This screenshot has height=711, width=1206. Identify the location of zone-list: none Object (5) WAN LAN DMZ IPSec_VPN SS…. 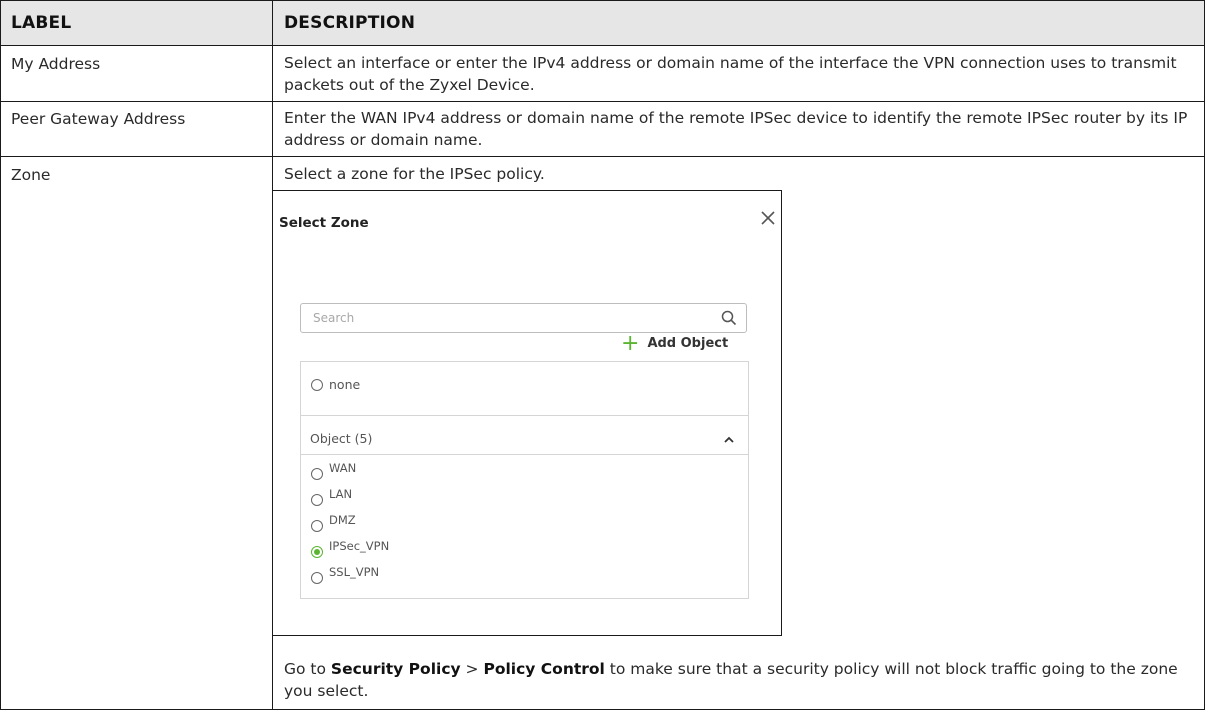
(524, 480).